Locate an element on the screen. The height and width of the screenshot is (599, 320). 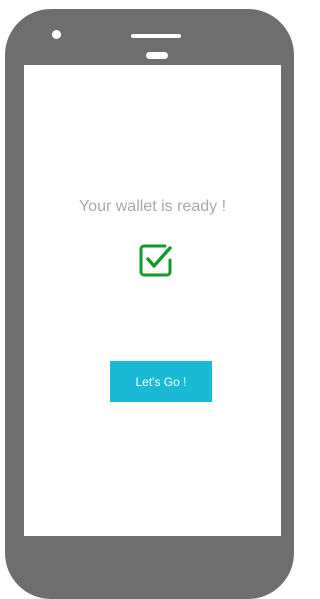
lets-go-button: Let's Go ! is located at coordinates (161, 381).